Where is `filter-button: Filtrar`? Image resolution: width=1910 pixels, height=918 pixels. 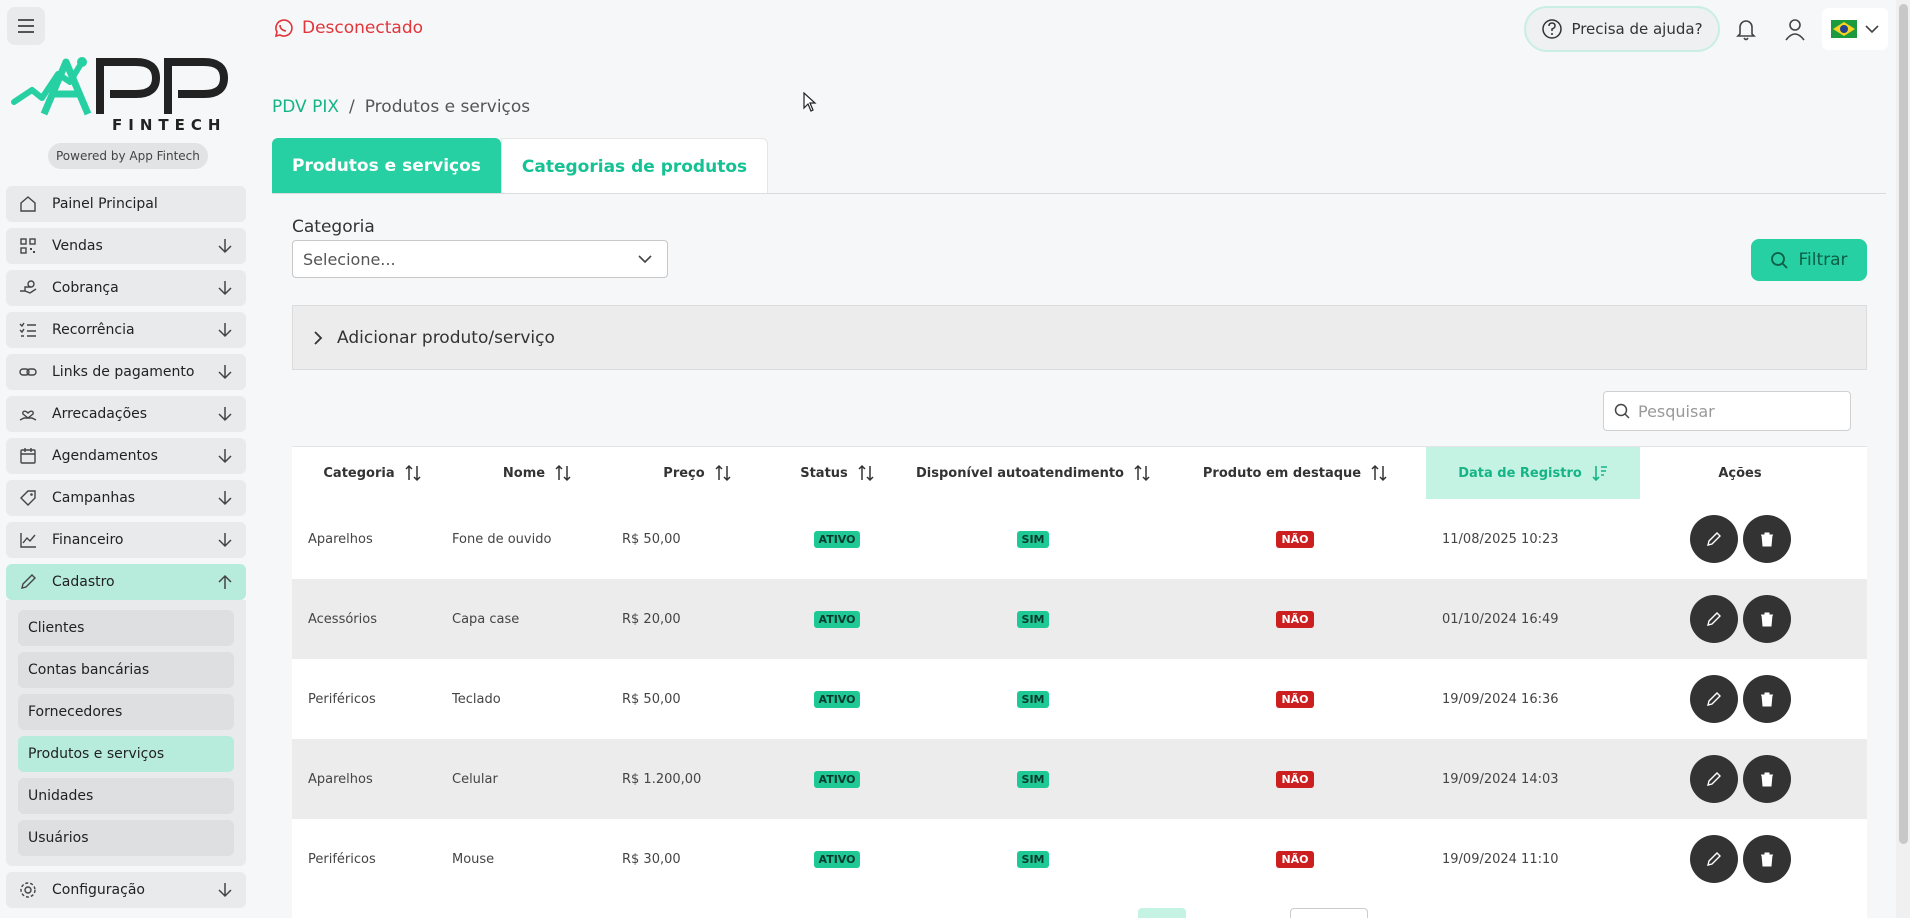
filter-button: Filtrar is located at coordinates (1809, 260).